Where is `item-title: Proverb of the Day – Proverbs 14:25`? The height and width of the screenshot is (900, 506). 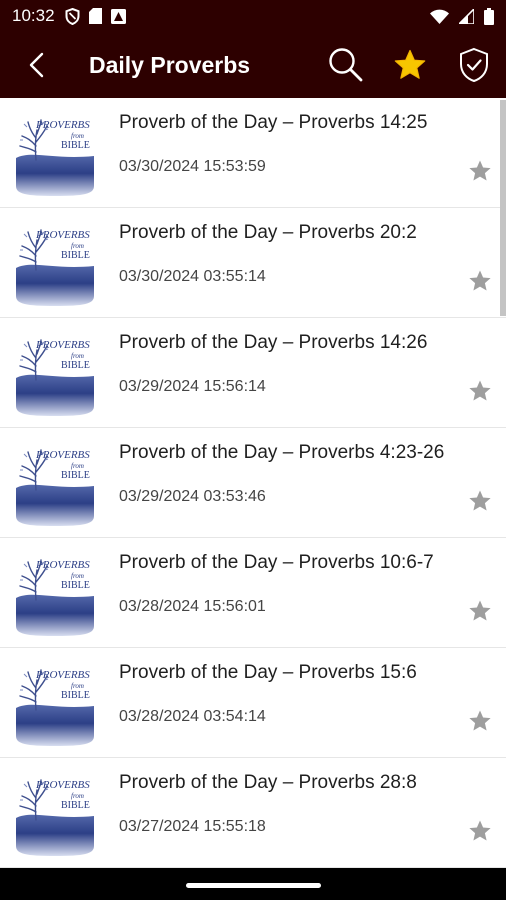
item-title: Proverb of the Day – Proverbs 14:25 is located at coordinates (273, 122).